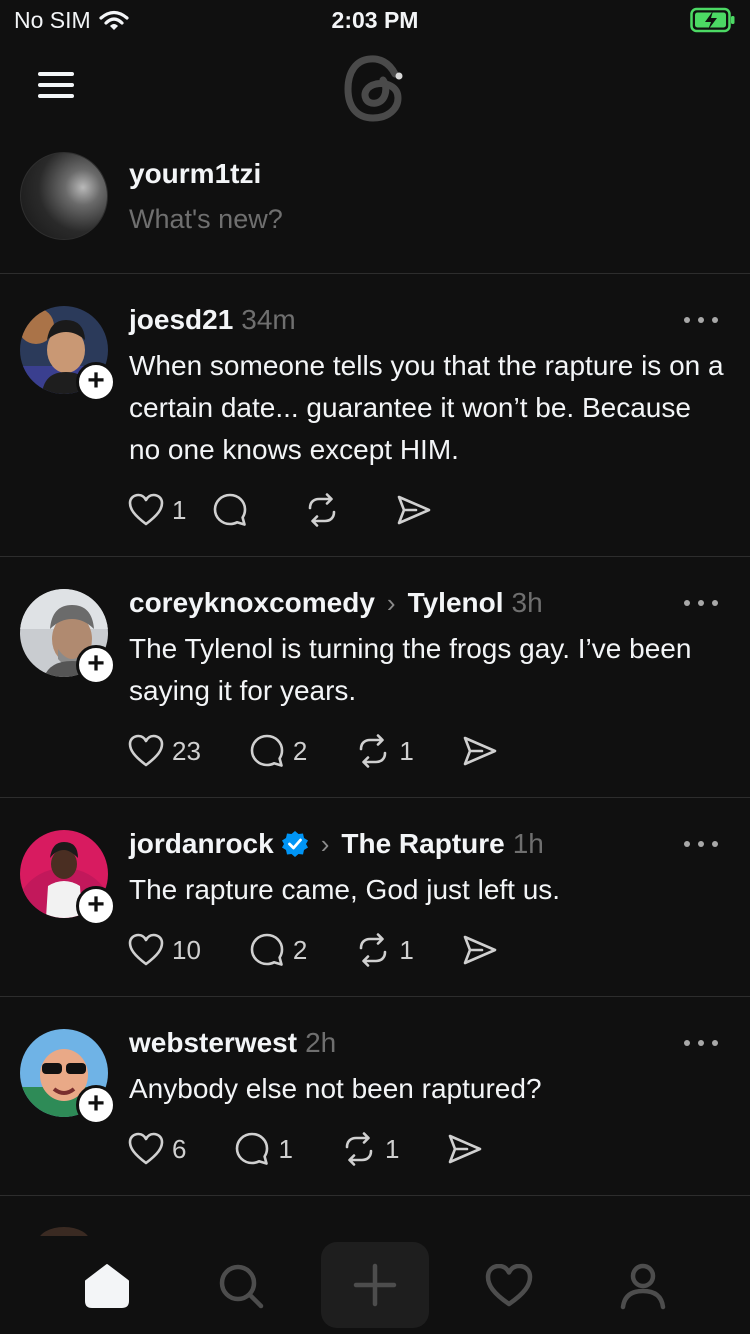  Describe the element at coordinates (181, 320) in the screenshot. I see `post-username: joesd21` at that location.